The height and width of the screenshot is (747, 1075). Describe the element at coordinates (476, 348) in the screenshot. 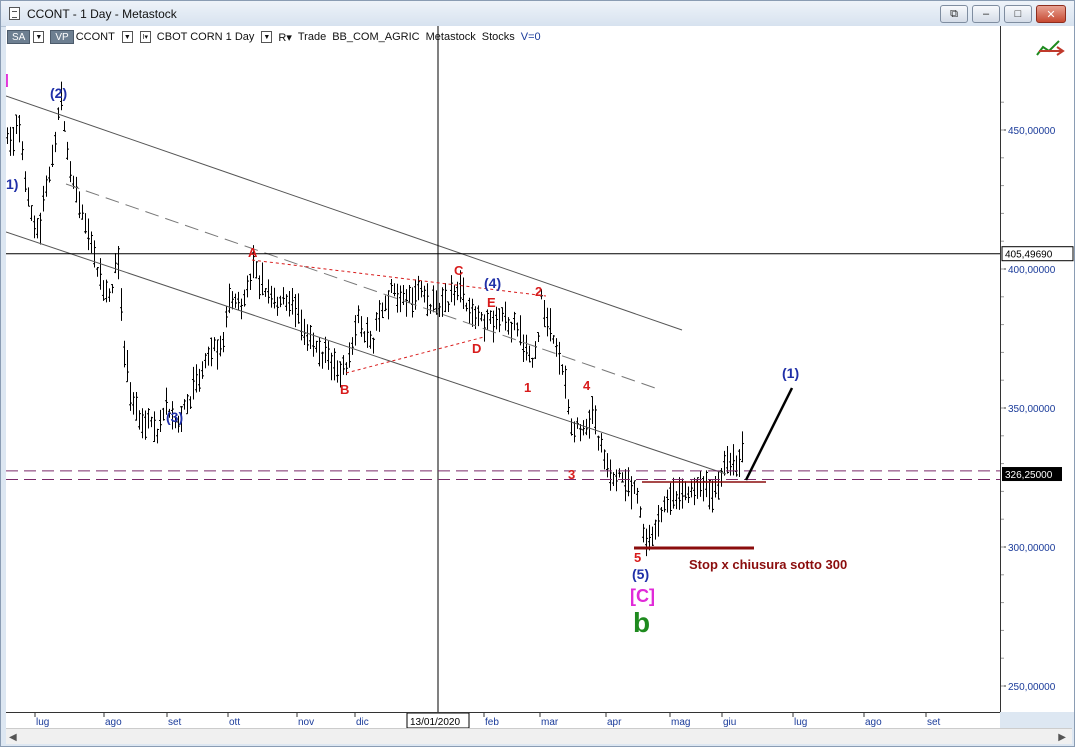

I see `wave-label-d: D` at that location.